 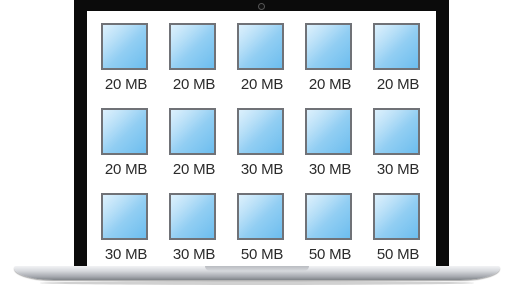 I want to click on laptop-notch, so click(x=257, y=268).